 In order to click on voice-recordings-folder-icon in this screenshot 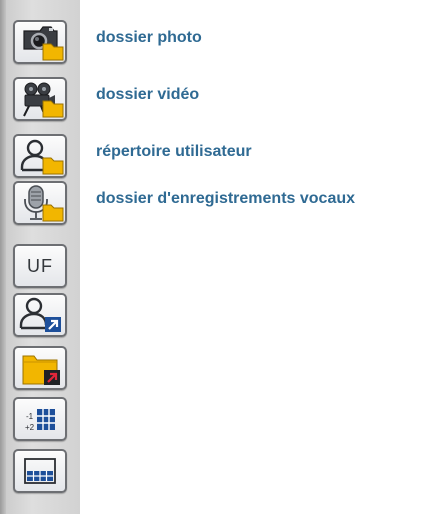, I will do `click(44, 203)`.